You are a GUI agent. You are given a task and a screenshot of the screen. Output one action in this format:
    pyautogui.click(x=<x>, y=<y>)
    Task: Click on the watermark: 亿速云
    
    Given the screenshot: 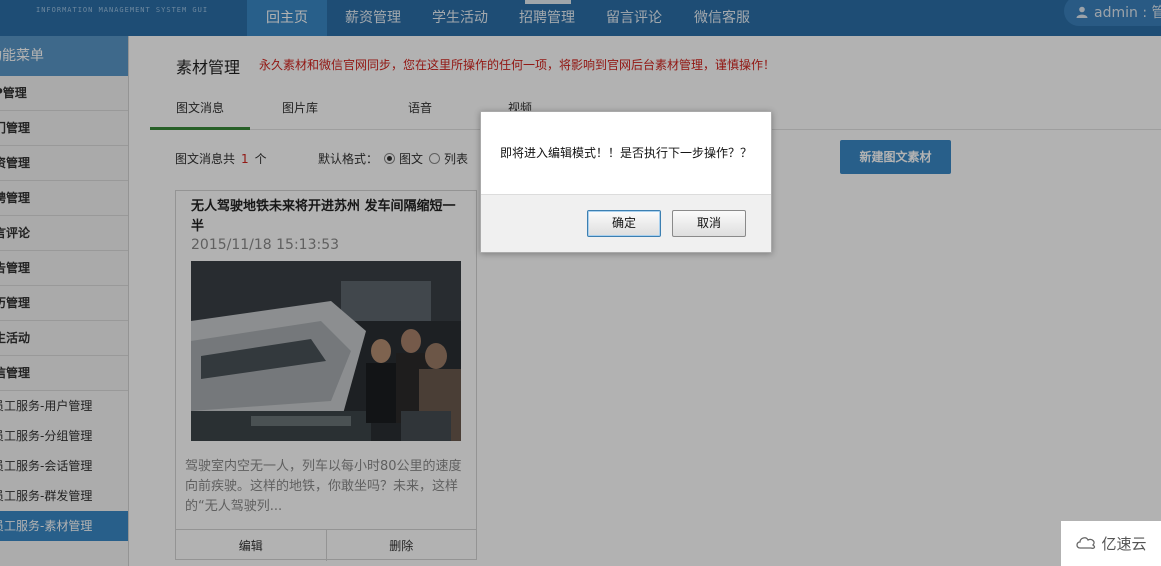 What is the action you would take?
    pyautogui.click(x=1111, y=543)
    